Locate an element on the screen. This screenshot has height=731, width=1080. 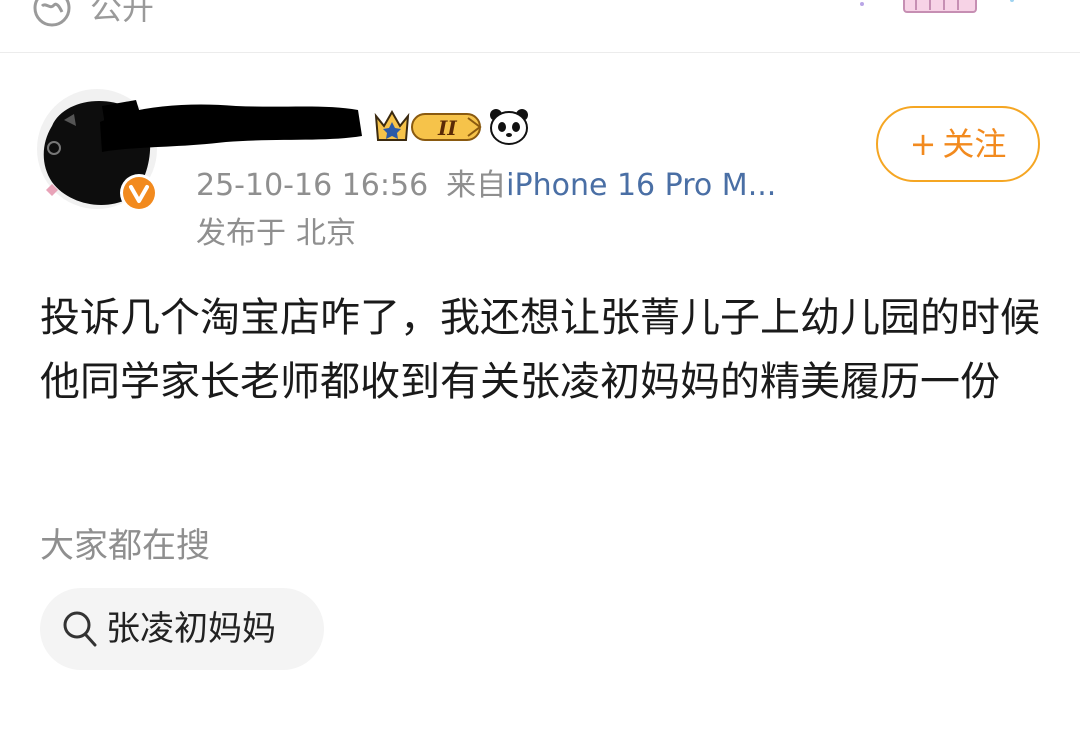
trending-search-heading: 大家都在搜 is located at coordinates (125, 546).